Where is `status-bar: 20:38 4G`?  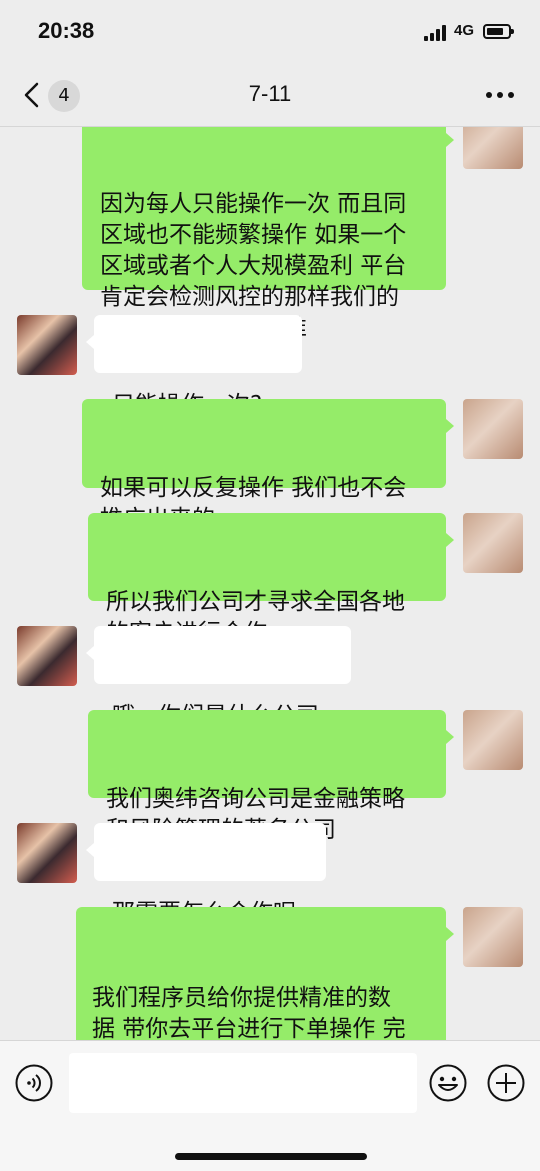
status-bar: 20:38 4G is located at coordinates (270, 33).